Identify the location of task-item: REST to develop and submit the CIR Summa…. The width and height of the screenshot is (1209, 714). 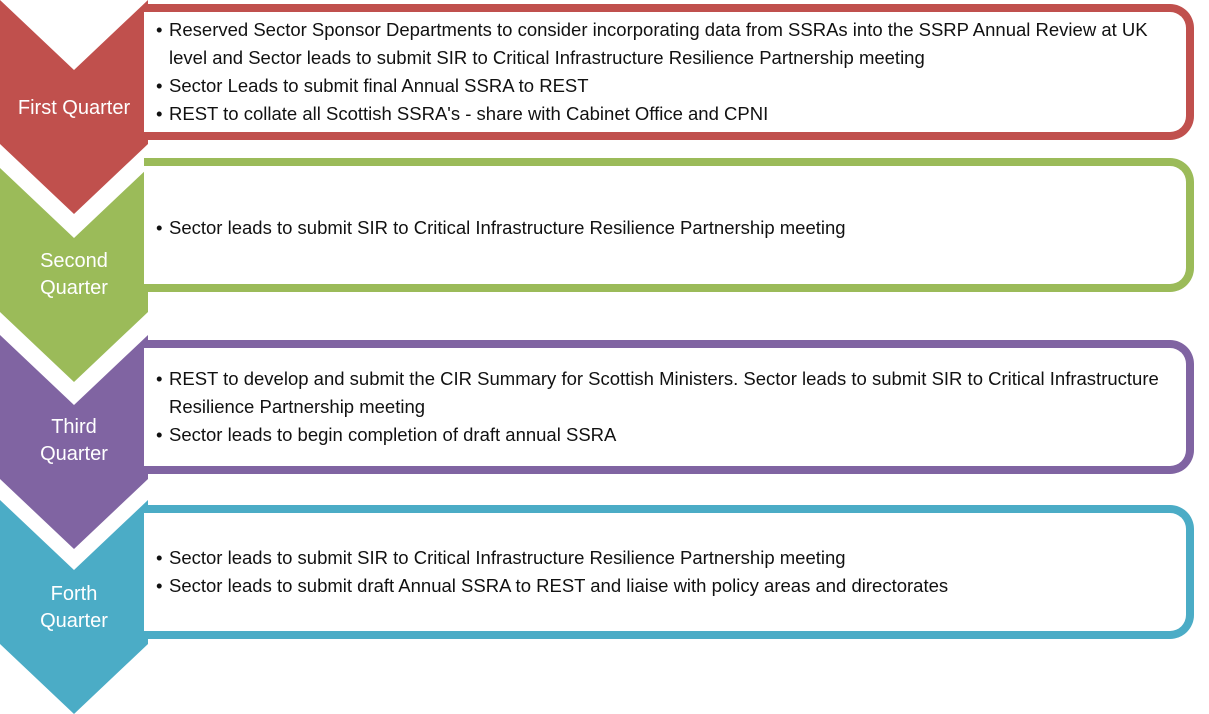
(667, 393).